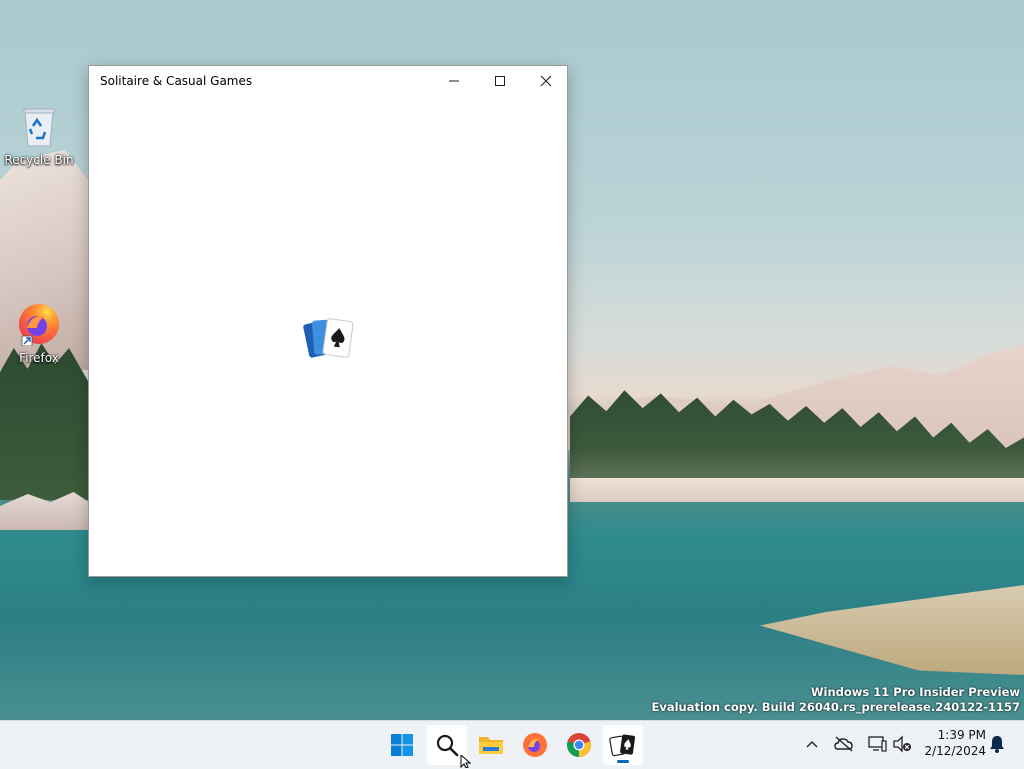 The image size is (1024, 769). Describe the element at coordinates (39, 127) in the screenshot. I see `recycle-bin-icon` at that location.